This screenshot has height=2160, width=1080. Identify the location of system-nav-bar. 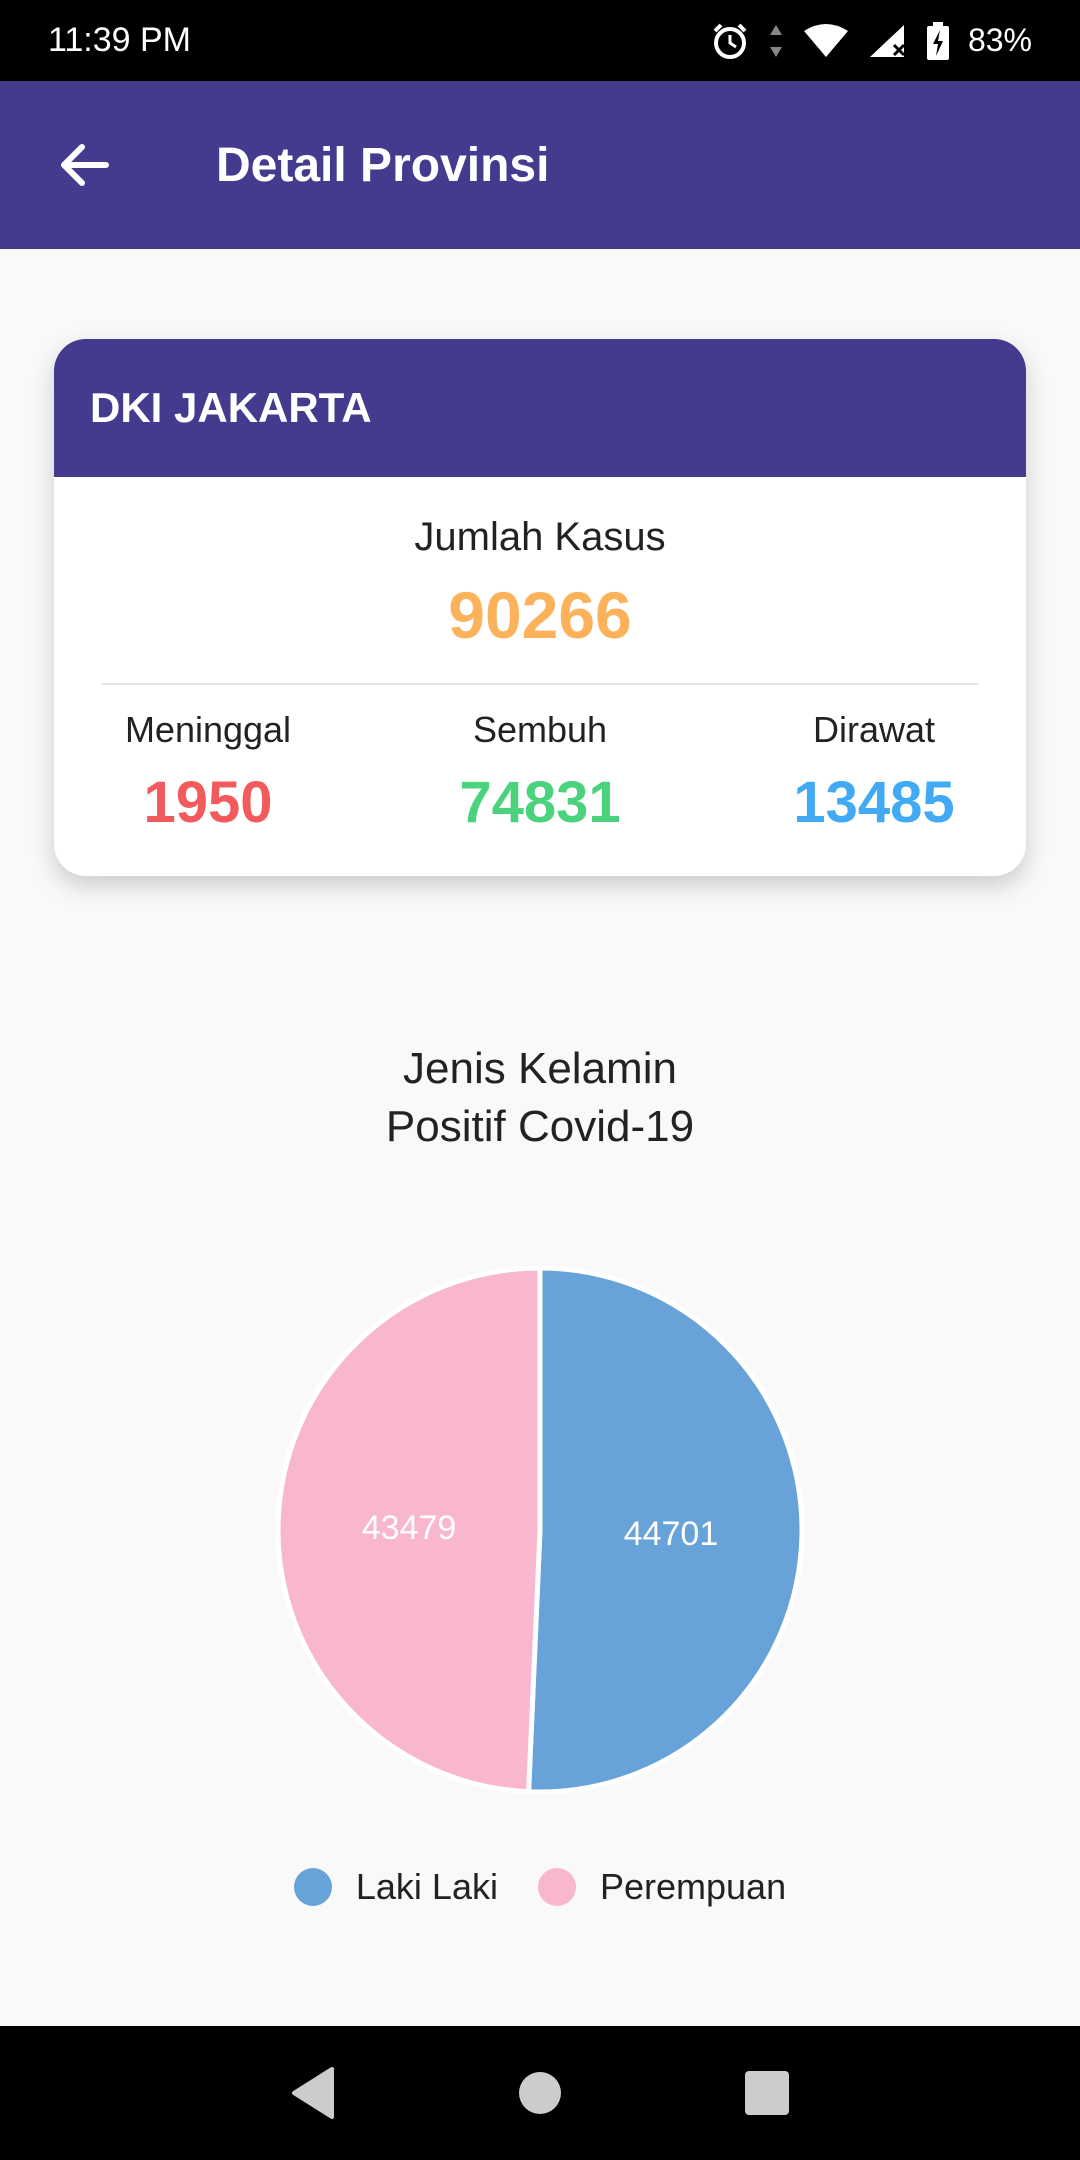
(540, 2093).